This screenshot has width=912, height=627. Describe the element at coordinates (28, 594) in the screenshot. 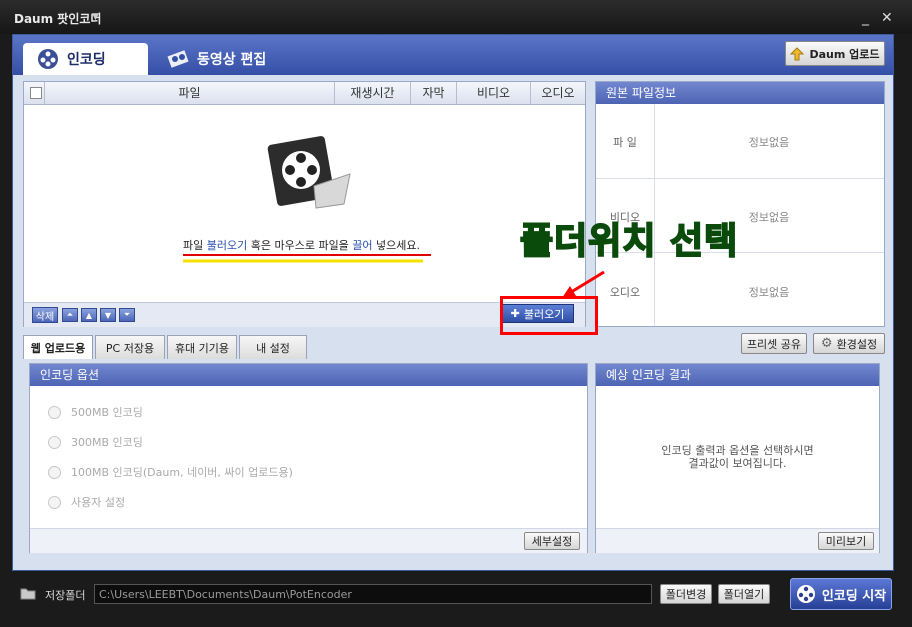

I see `folder-icon` at that location.